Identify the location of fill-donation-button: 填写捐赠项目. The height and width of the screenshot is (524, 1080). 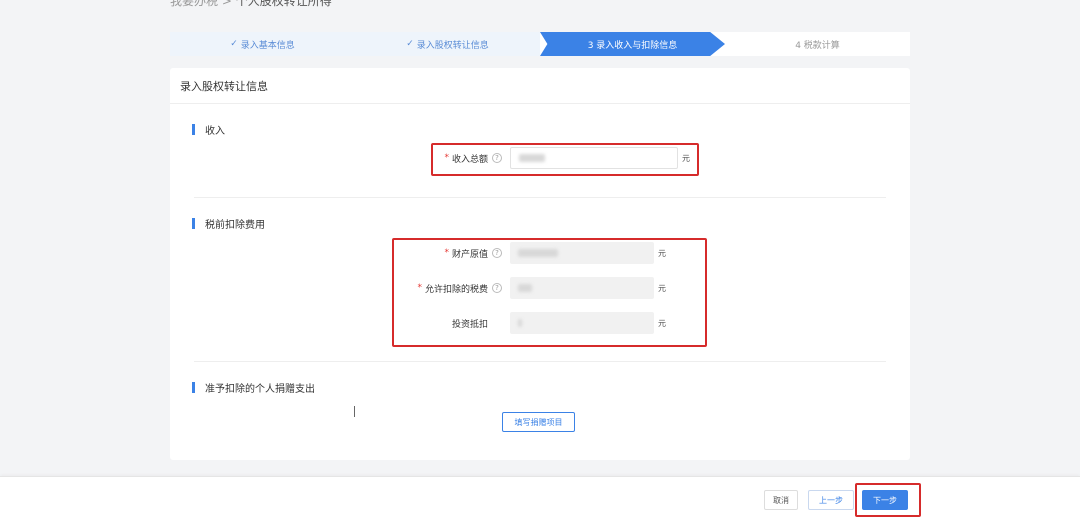
(538, 422).